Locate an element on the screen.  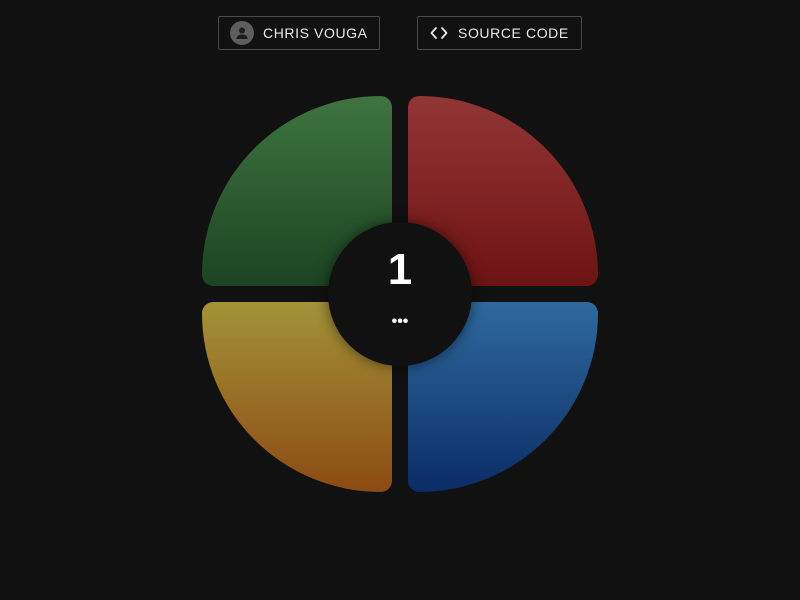
score-display: 1 is located at coordinates (400, 269).